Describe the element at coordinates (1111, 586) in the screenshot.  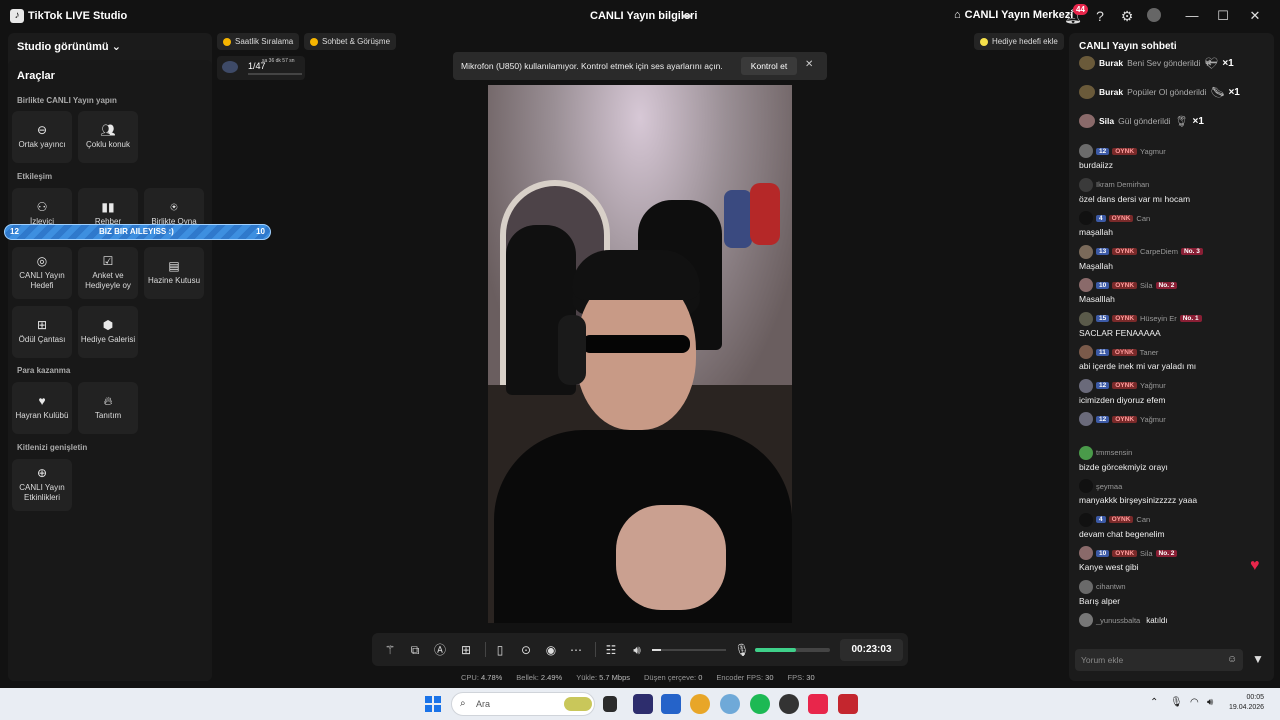
I see `chat-username: cihantwn` at that location.